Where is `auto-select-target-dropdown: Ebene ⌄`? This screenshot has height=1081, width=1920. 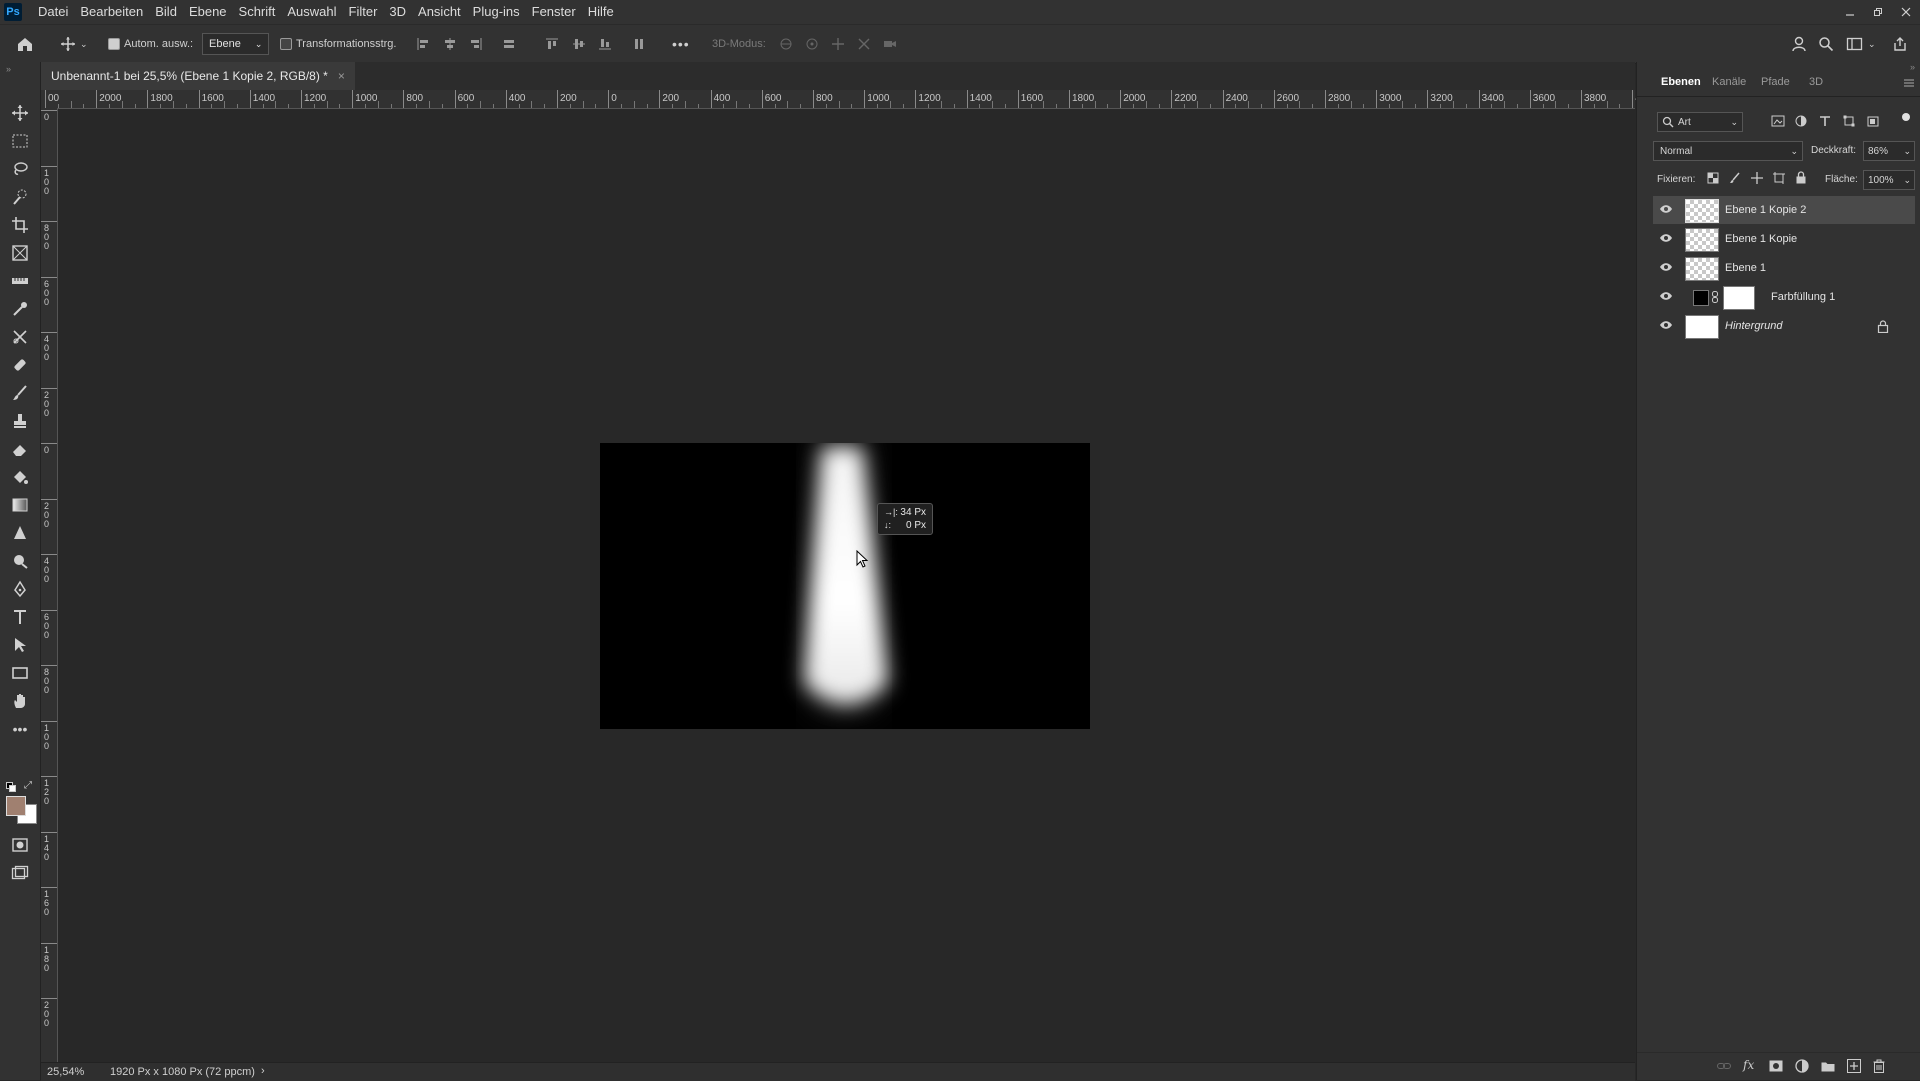
auto-select-target-dropdown: Ebene ⌄ is located at coordinates (236, 44).